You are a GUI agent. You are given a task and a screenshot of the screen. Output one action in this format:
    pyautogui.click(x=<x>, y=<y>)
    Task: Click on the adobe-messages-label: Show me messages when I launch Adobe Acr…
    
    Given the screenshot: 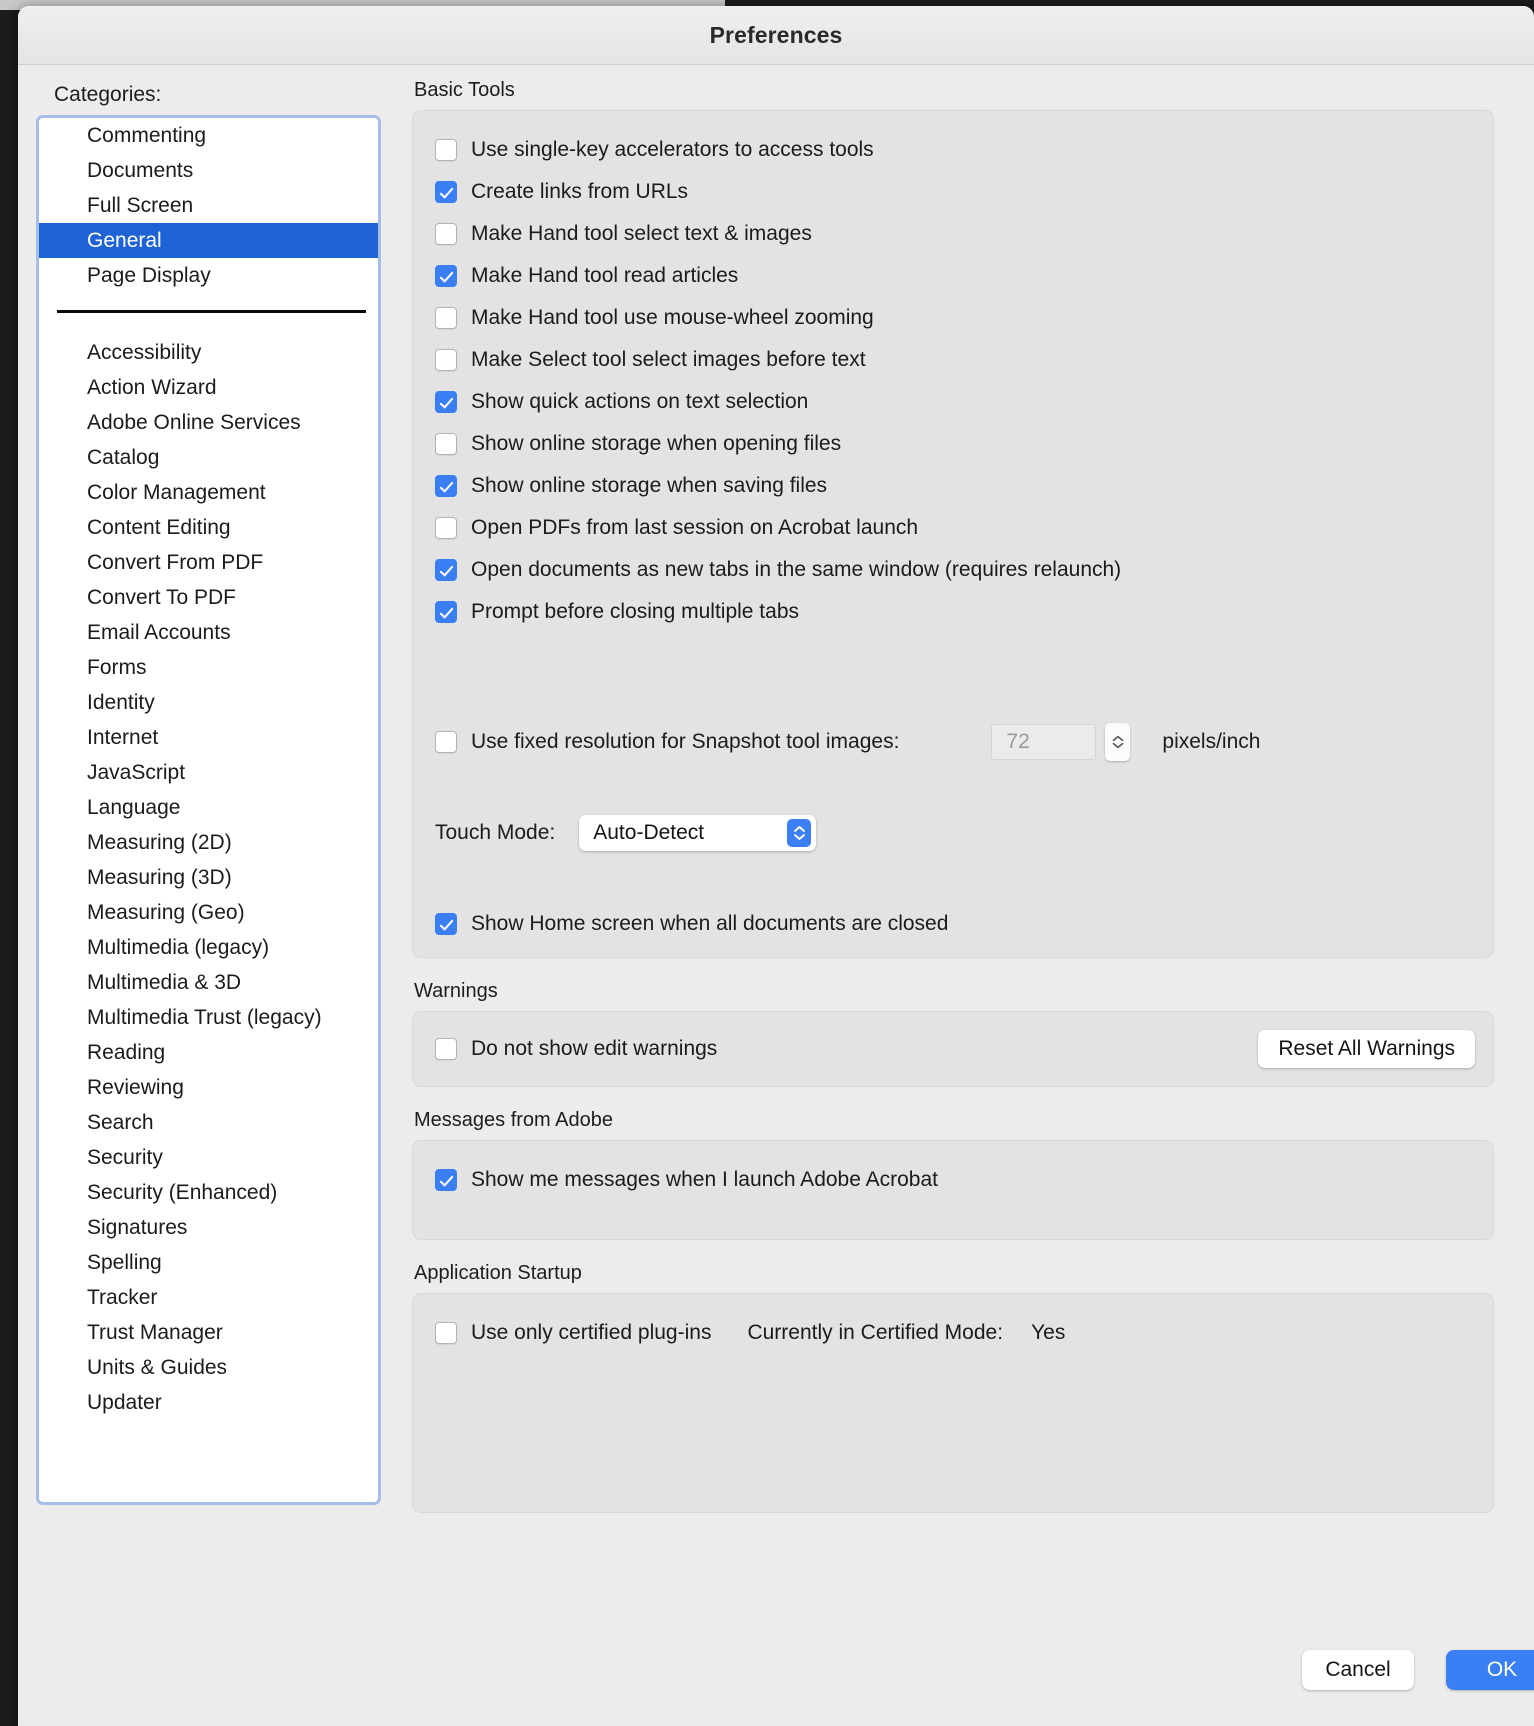 What is the action you would take?
    pyautogui.click(x=704, y=1179)
    